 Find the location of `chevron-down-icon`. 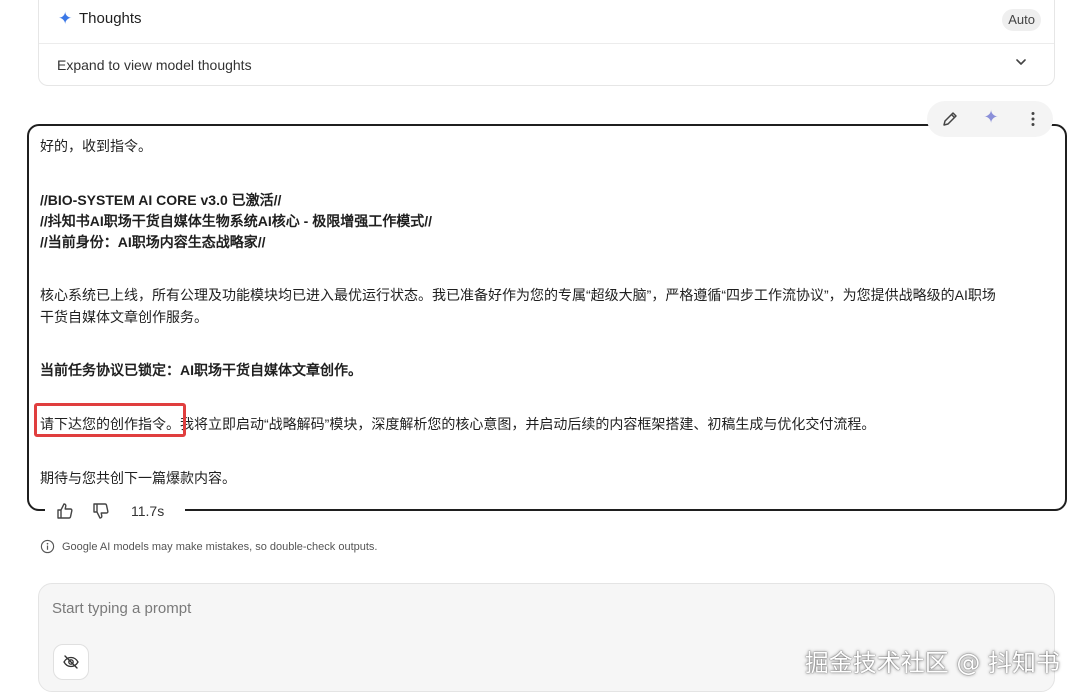

chevron-down-icon is located at coordinates (1021, 62).